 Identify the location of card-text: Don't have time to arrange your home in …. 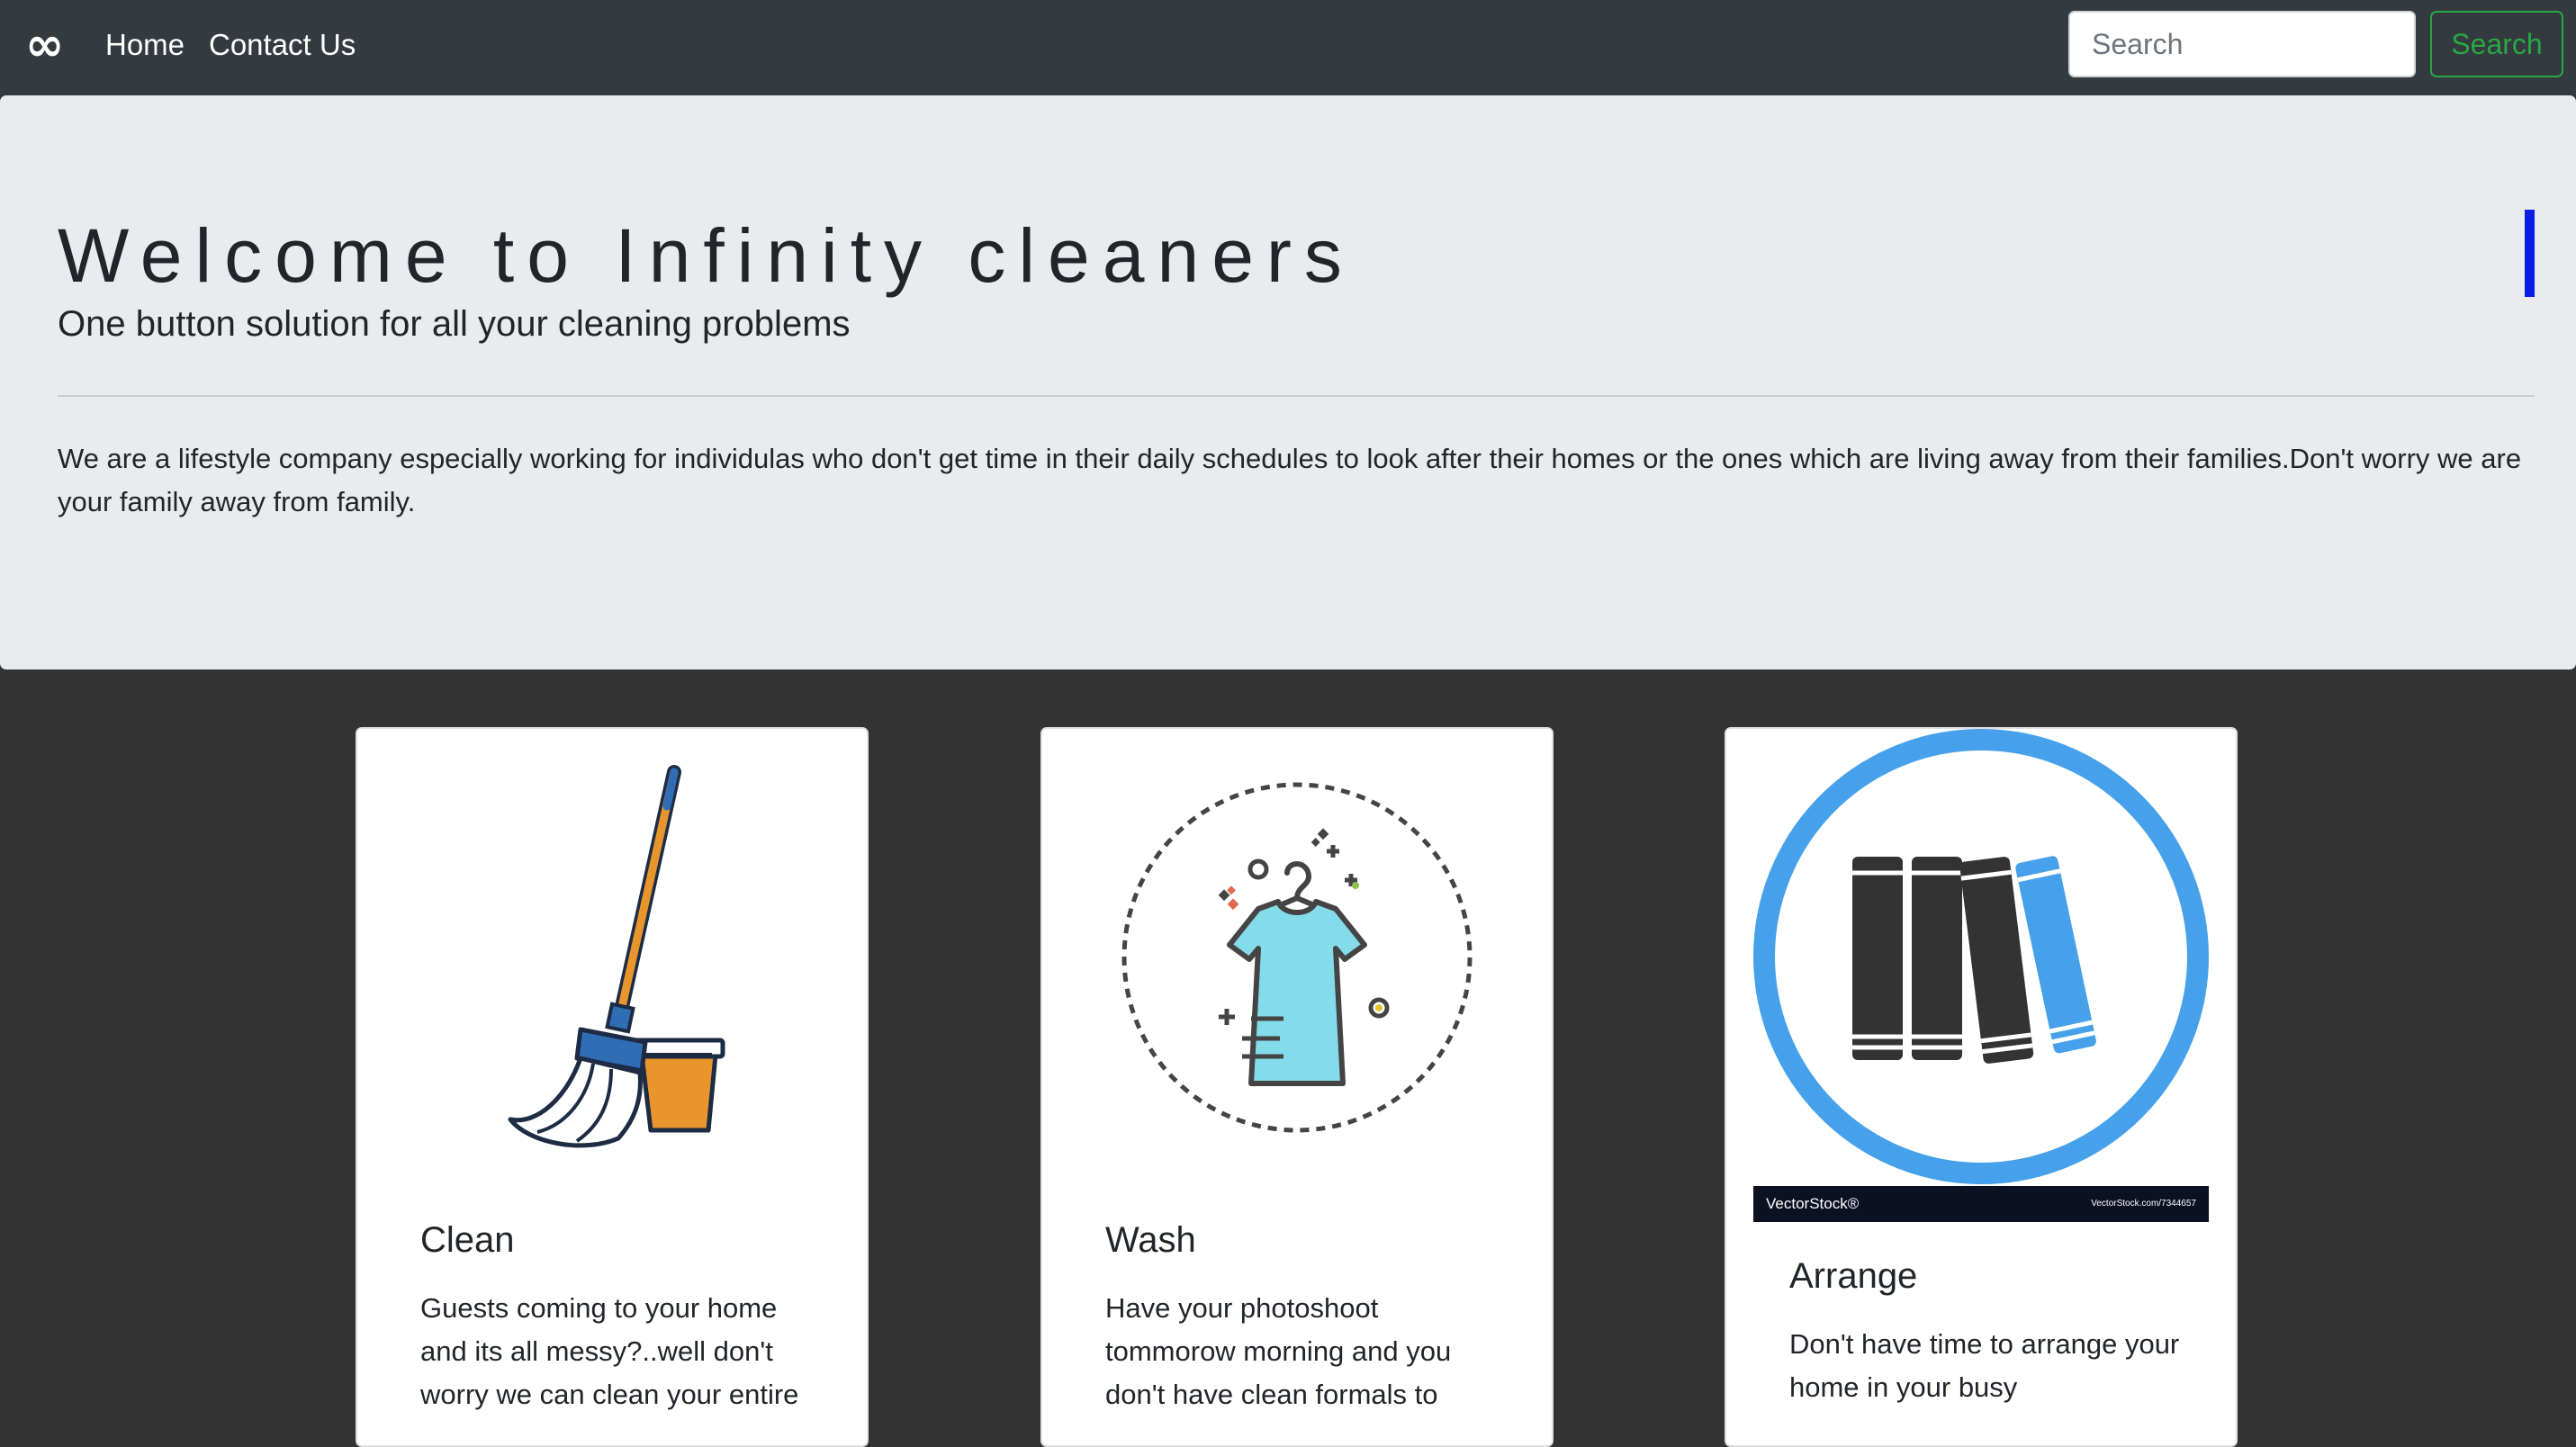
(1984, 1366).